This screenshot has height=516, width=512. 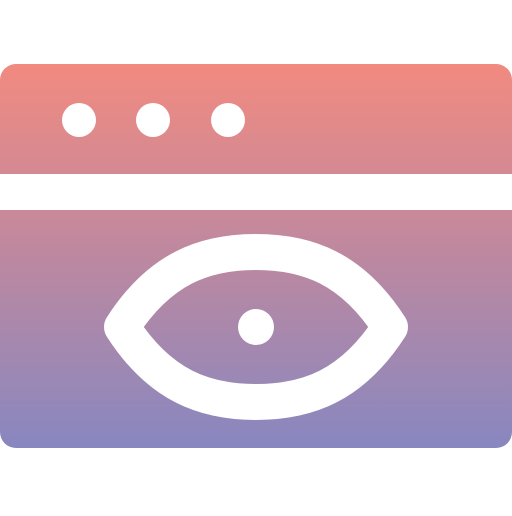 What do you see at coordinates (79, 120) in the screenshot?
I see `window-dot-1-icon` at bounding box center [79, 120].